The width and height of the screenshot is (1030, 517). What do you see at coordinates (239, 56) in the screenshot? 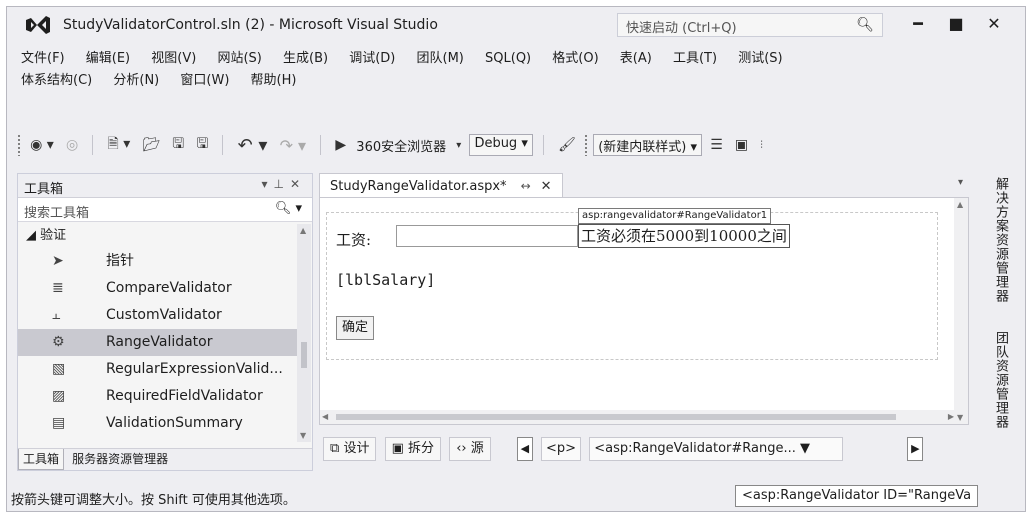
I see `menu-website: 网站(S)` at bounding box center [239, 56].